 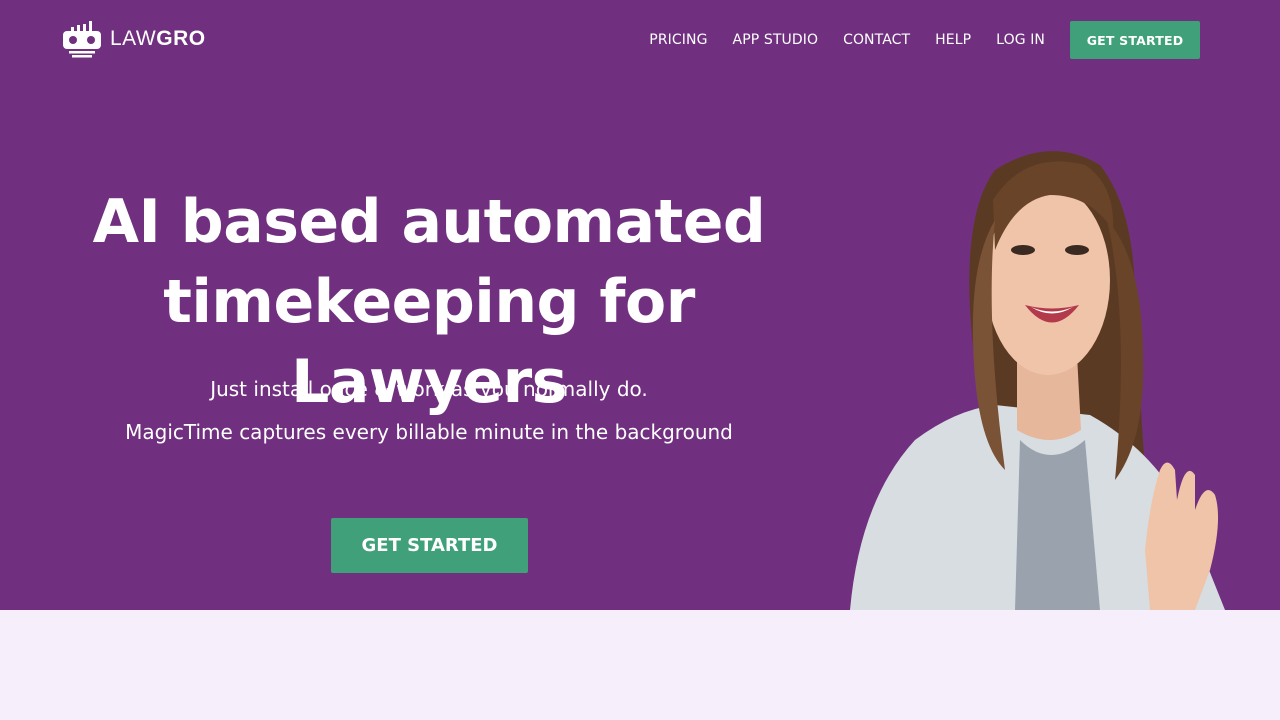 What do you see at coordinates (158, 38) in the screenshot?
I see `brand-name: LAWGRO` at bounding box center [158, 38].